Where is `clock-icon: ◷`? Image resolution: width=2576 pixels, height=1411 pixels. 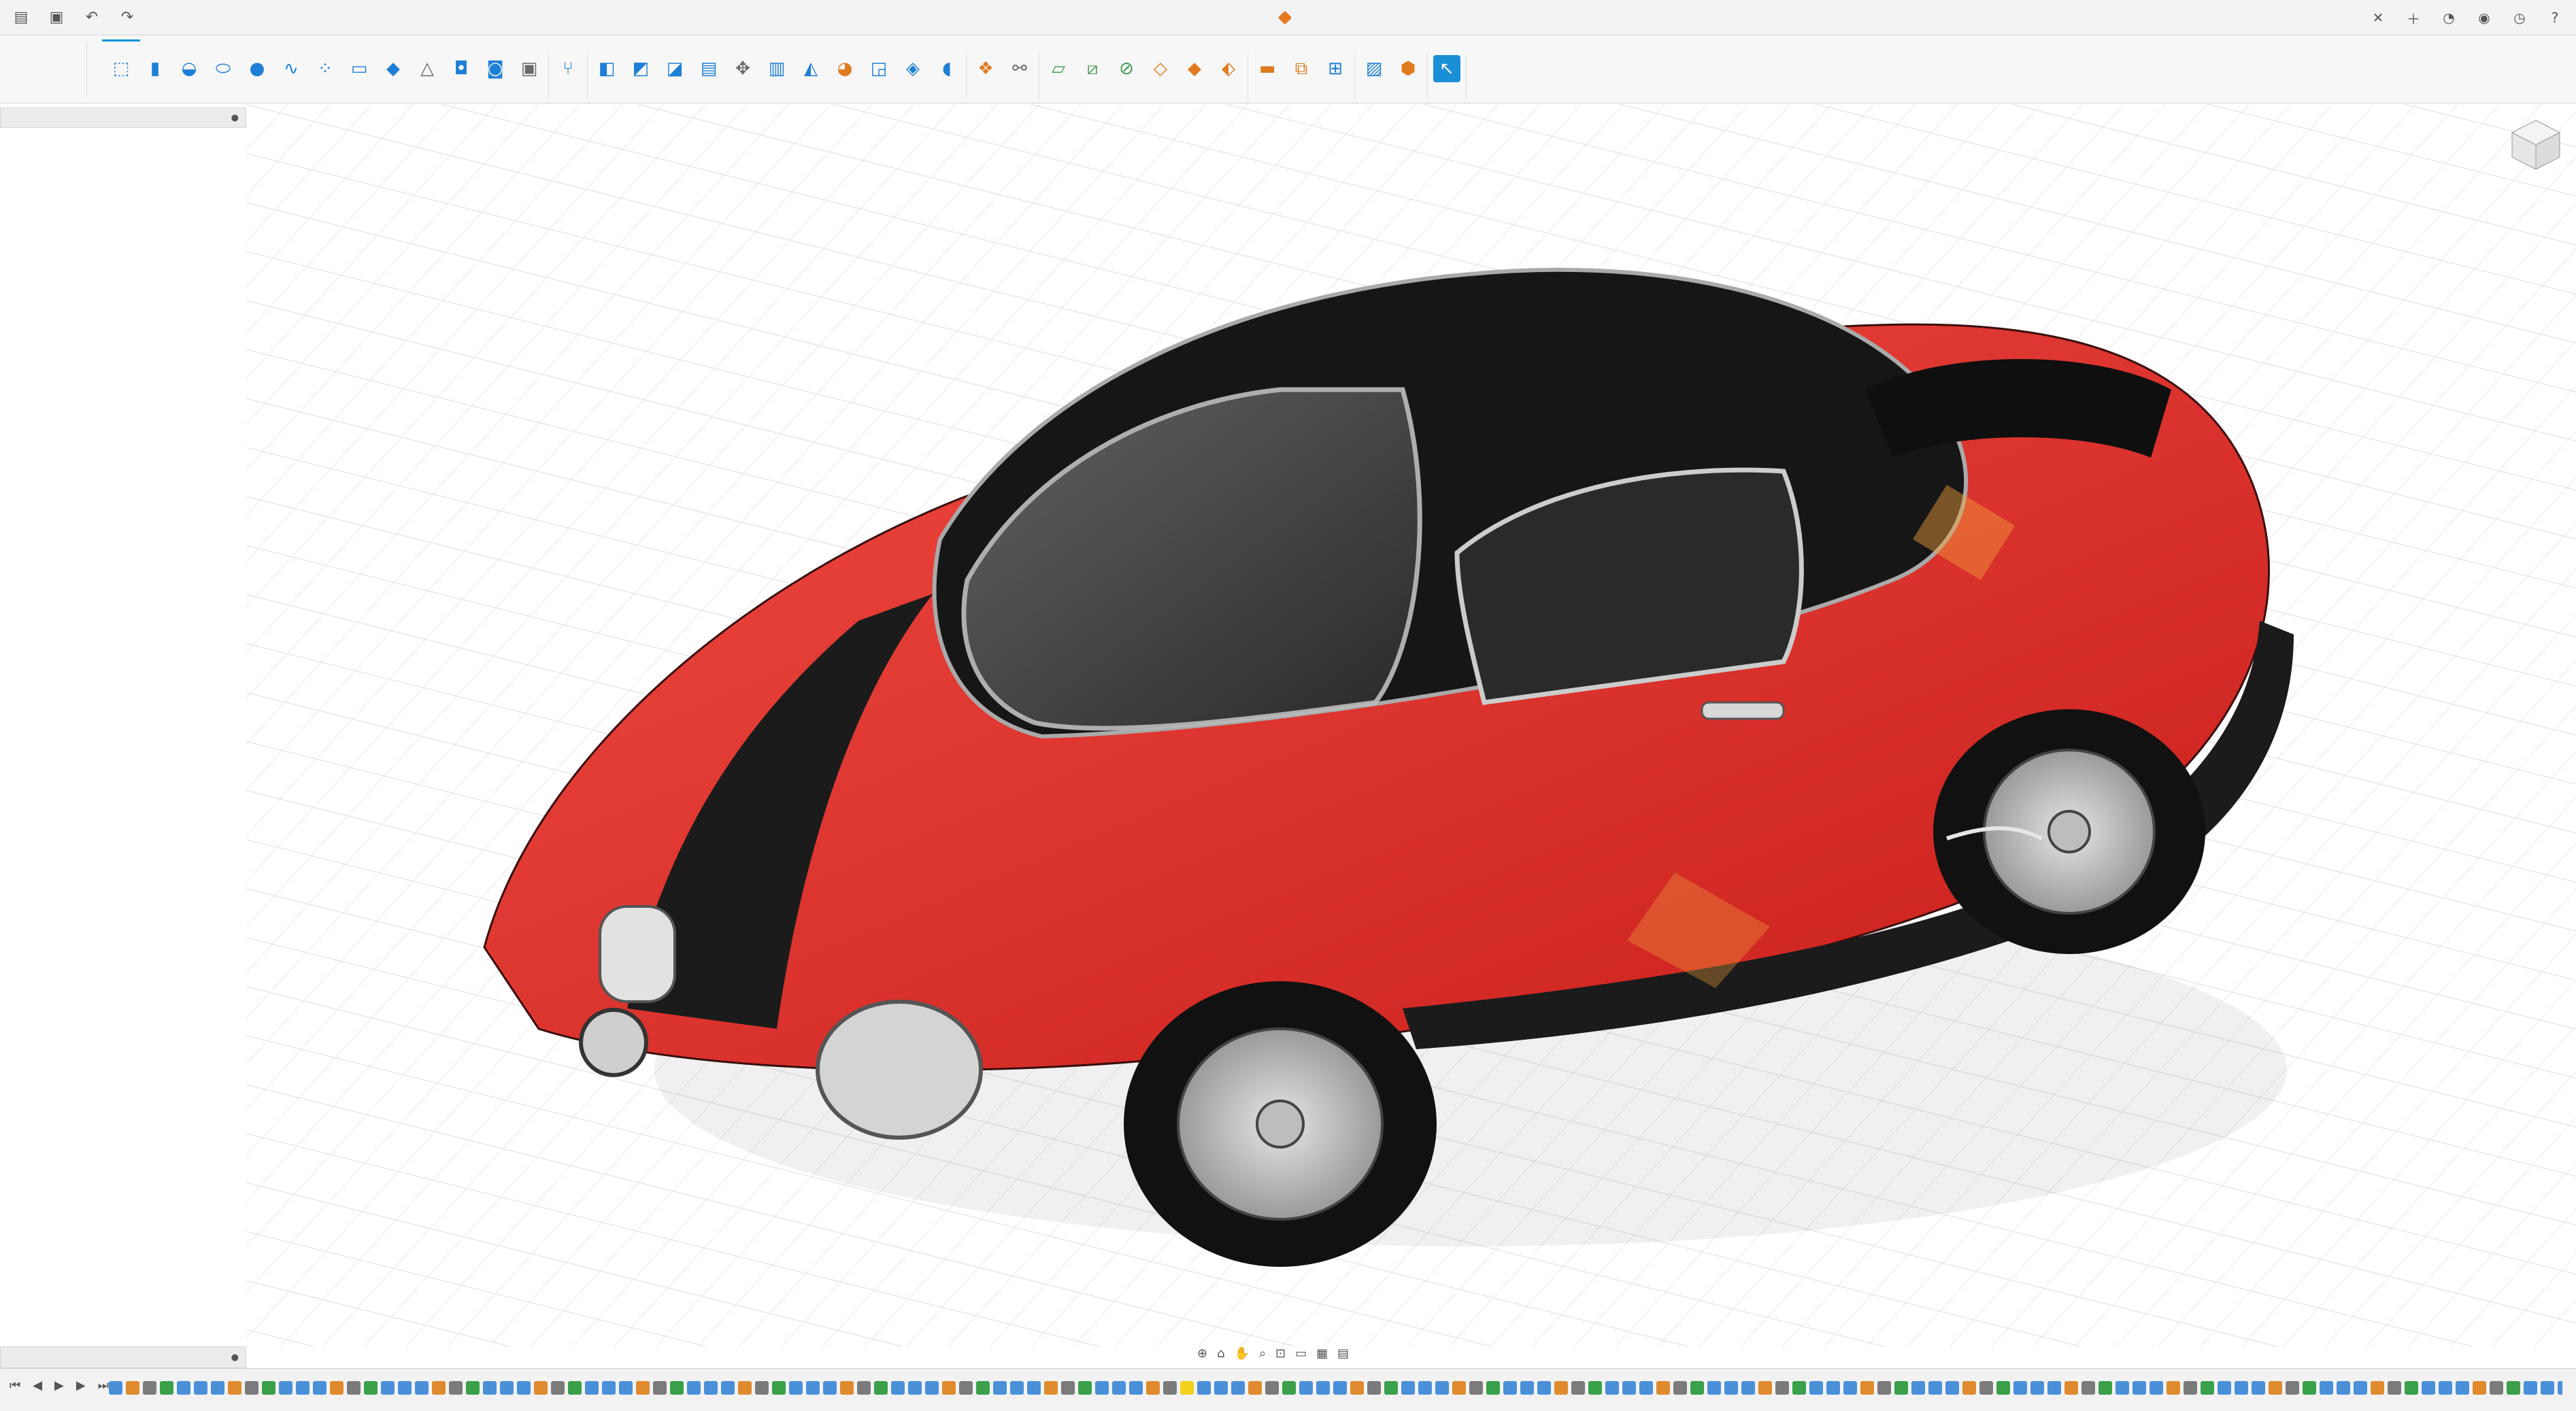
clock-icon: ◷ is located at coordinates (2519, 18).